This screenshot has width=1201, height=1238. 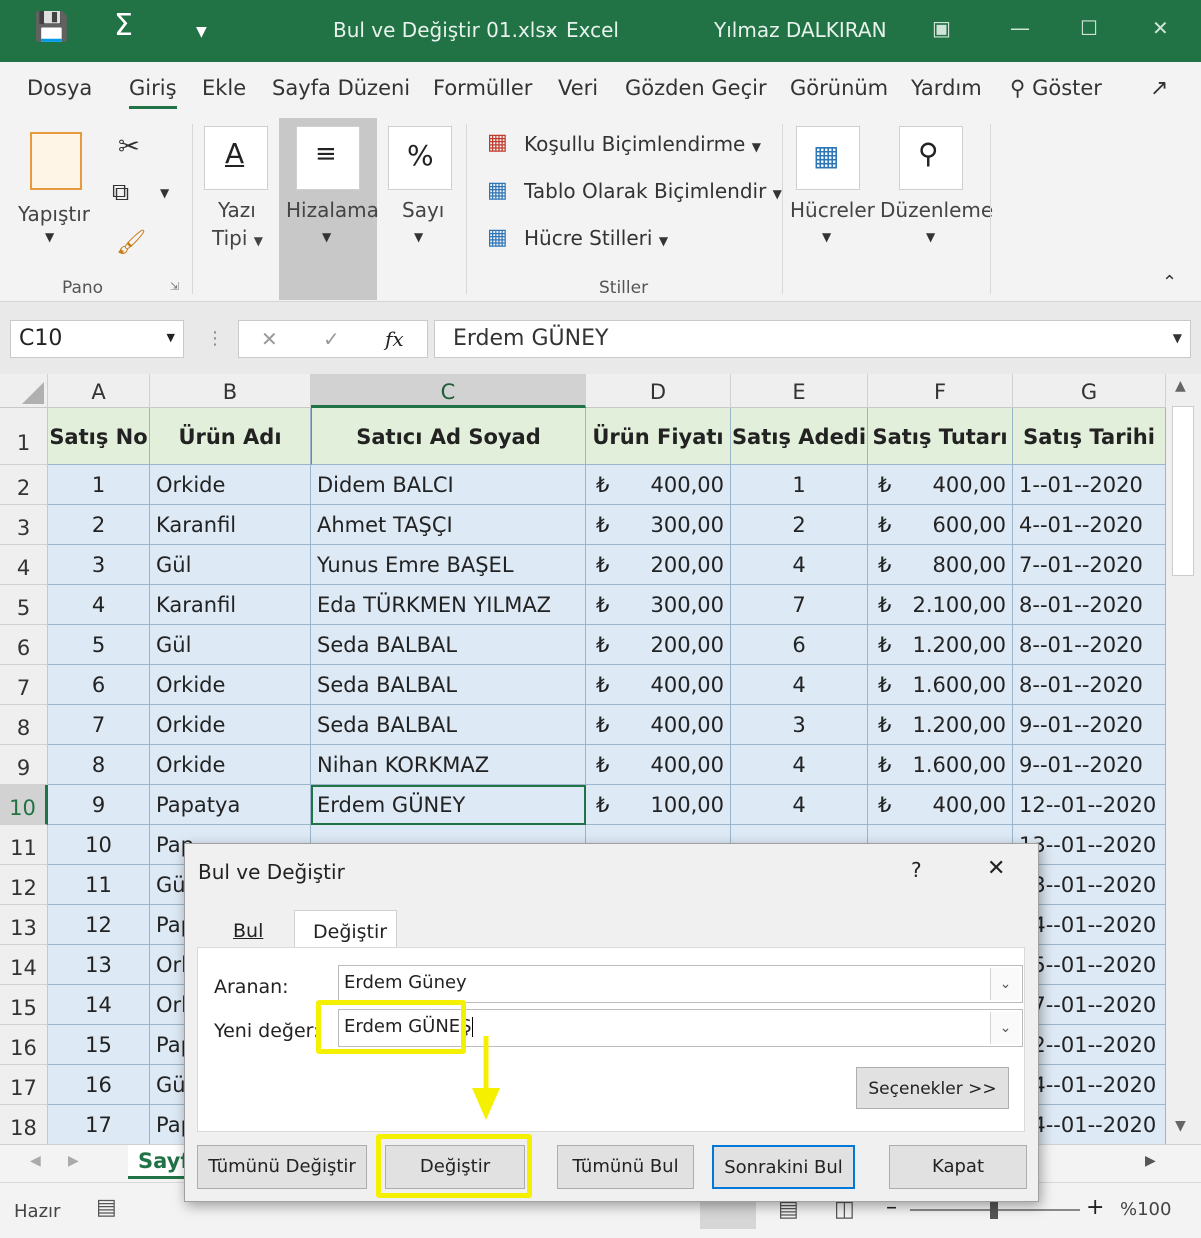 What do you see at coordinates (482, 88) in the screenshot?
I see `tab-formuller: Formüller` at bounding box center [482, 88].